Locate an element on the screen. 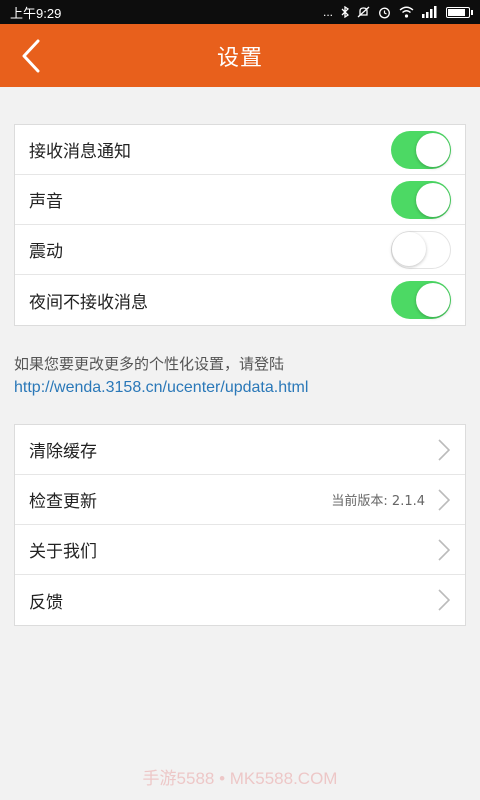 The width and height of the screenshot is (480, 800). menu-item-label: 清除缓存 is located at coordinates (63, 452).